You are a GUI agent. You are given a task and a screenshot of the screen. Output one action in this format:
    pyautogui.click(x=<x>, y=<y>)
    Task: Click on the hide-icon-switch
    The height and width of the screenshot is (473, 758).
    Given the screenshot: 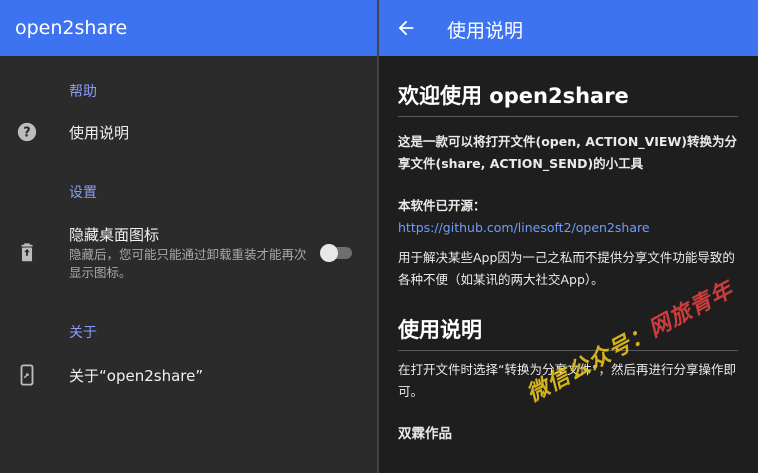 What is the action you would take?
    pyautogui.click(x=336, y=253)
    